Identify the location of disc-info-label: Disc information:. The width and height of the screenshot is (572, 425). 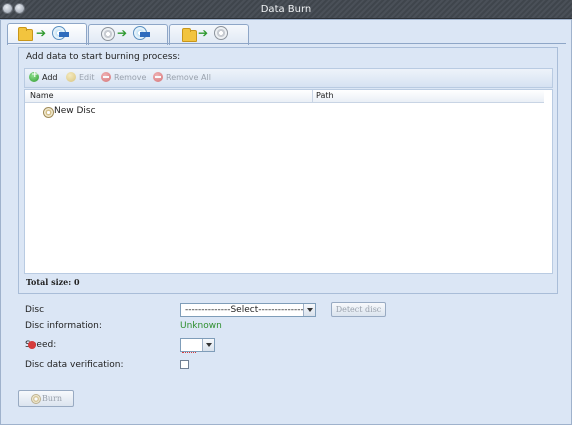
(63, 326).